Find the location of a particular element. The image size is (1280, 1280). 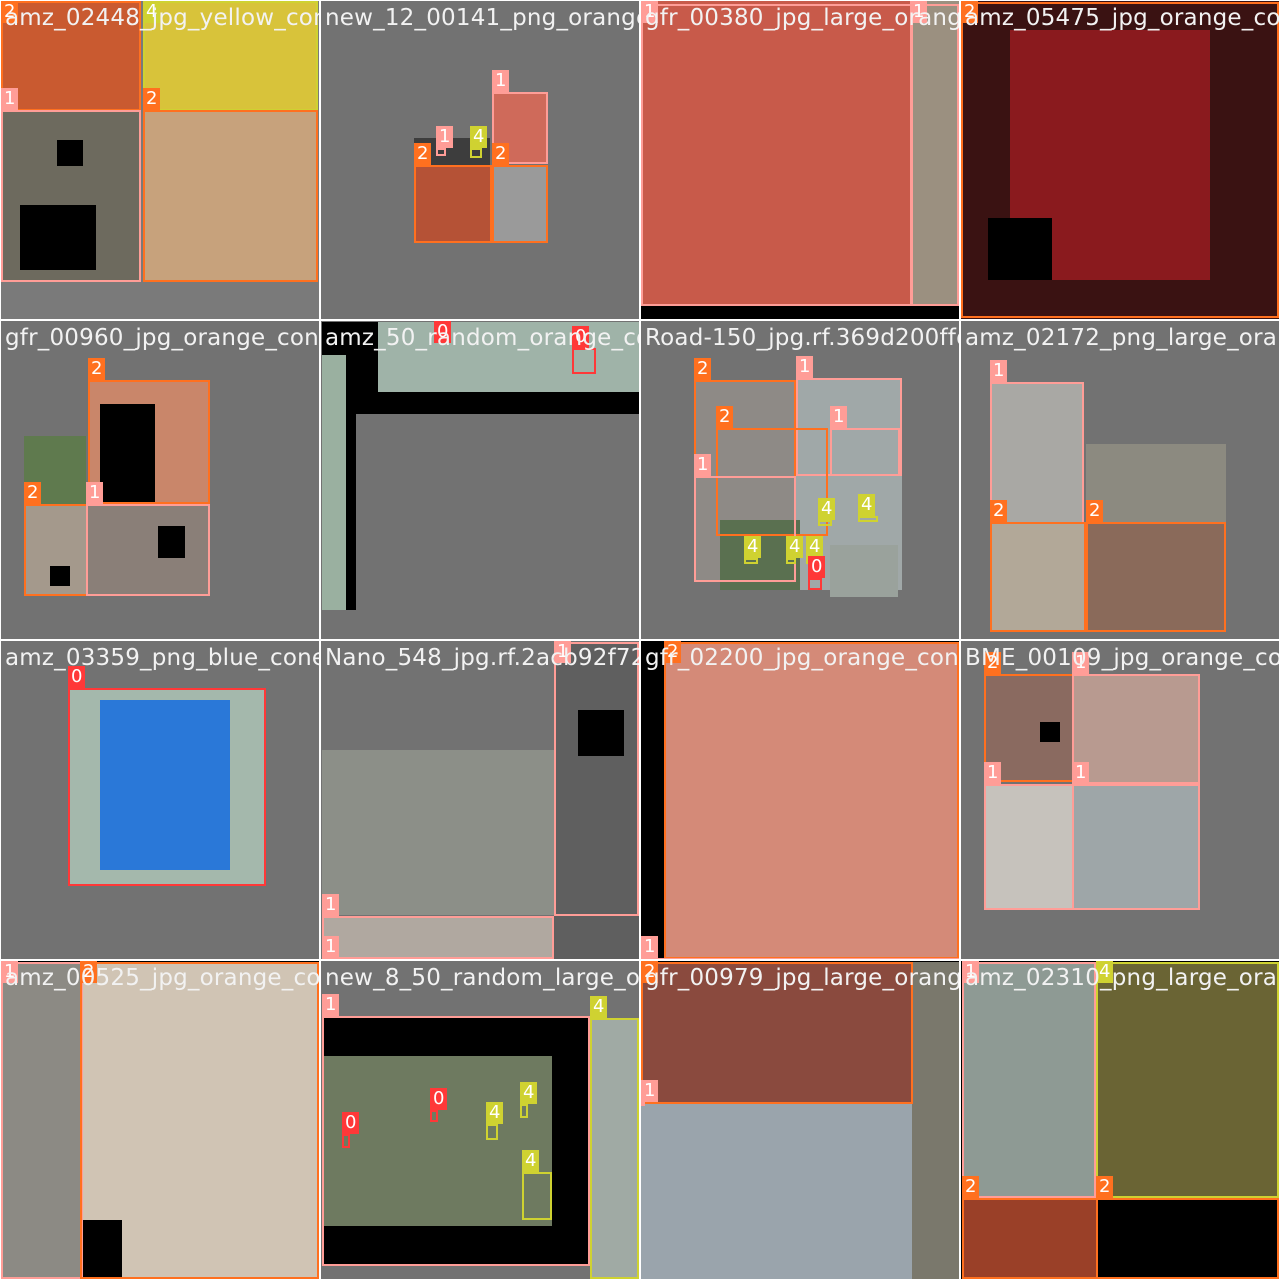

mosaic-tile: 11gfr_00380_jpg_large_orange_cone is located at coordinates (800, 160).